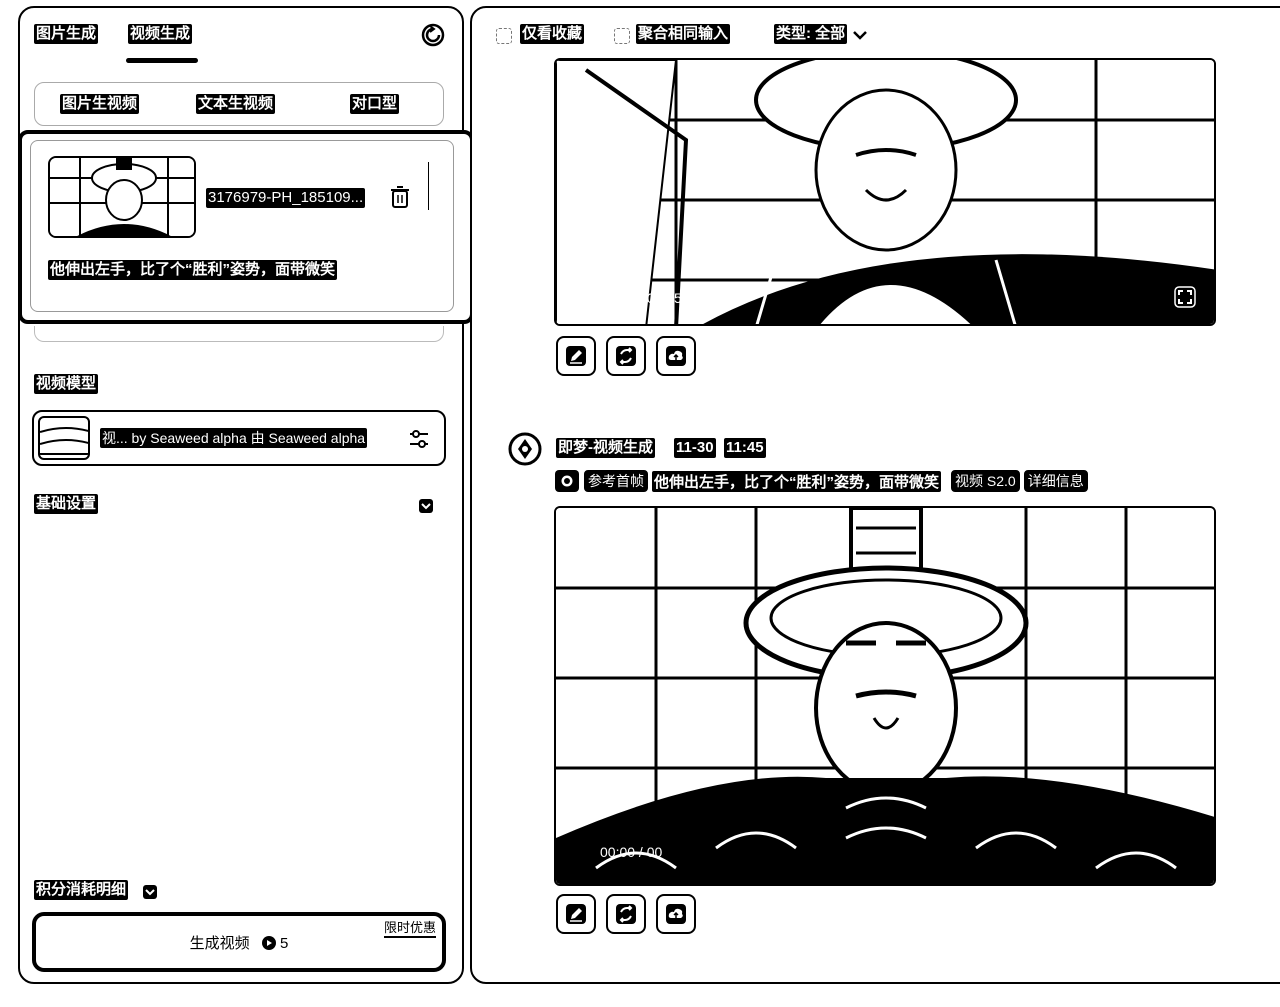 The image size is (1280, 1007). What do you see at coordinates (400, 197) in the screenshot?
I see `trash-icon` at bounding box center [400, 197].